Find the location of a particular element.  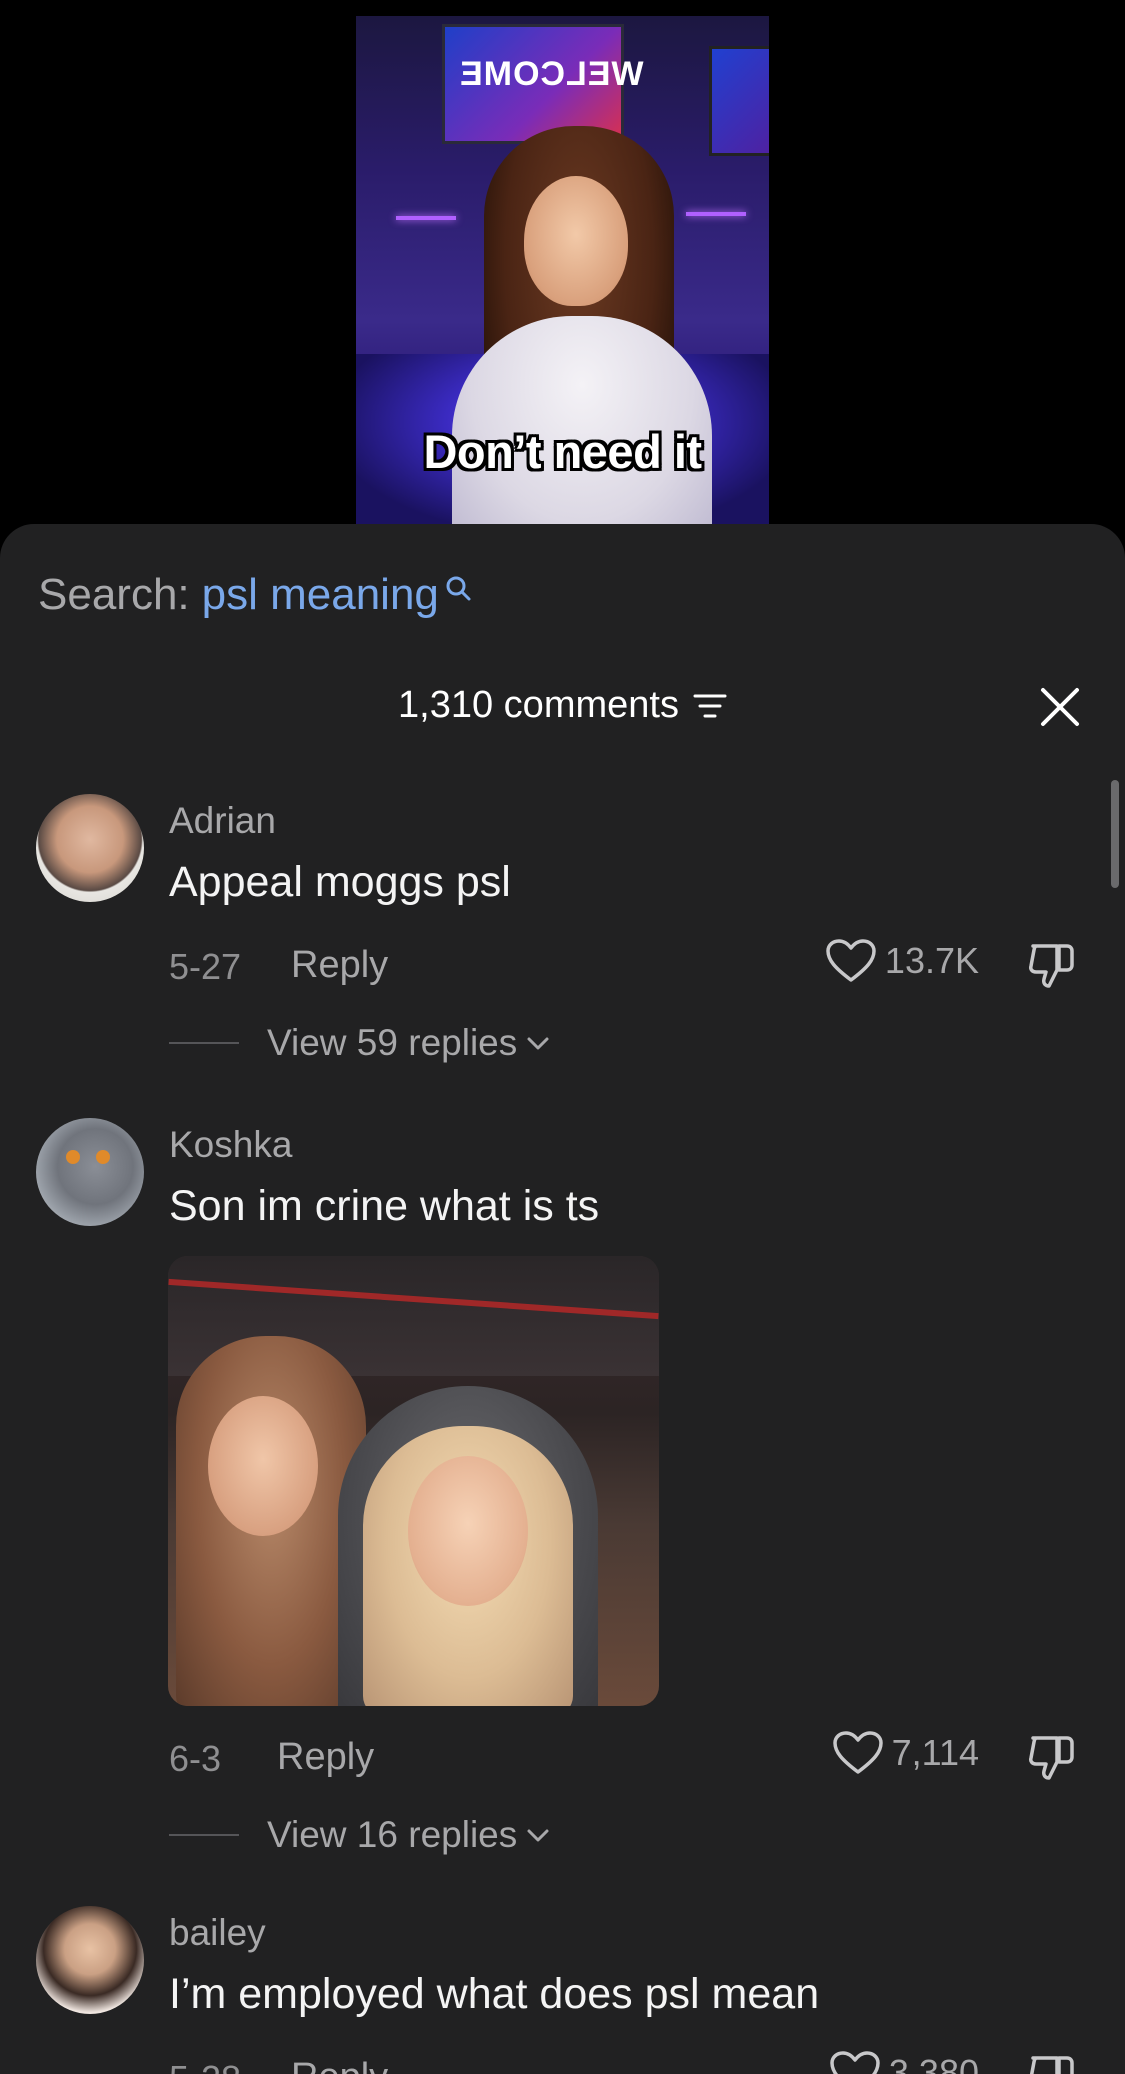

scrollbar is located at coordinates (1115, 834).